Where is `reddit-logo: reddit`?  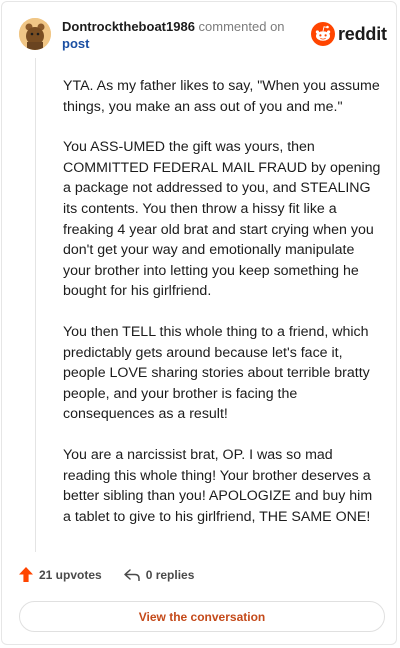
reddit-logo: reddit is located at coordinates (349, 34).